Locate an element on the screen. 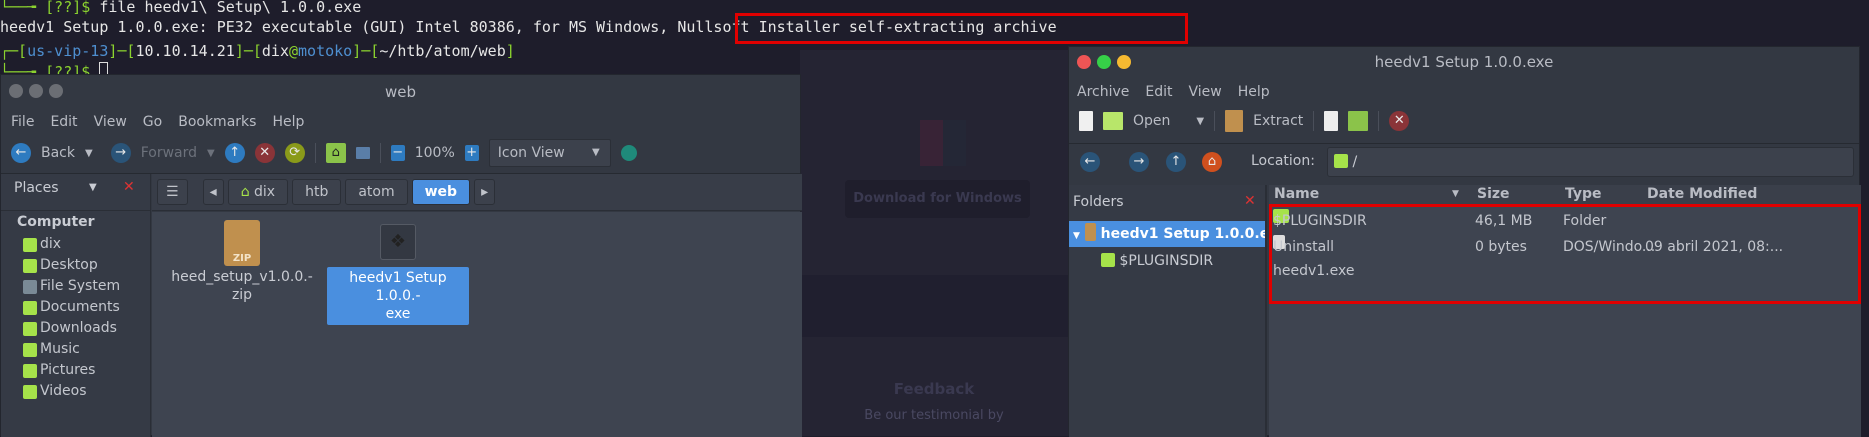  view-select: Icon View ▼ is located at coordinates (549, 153).